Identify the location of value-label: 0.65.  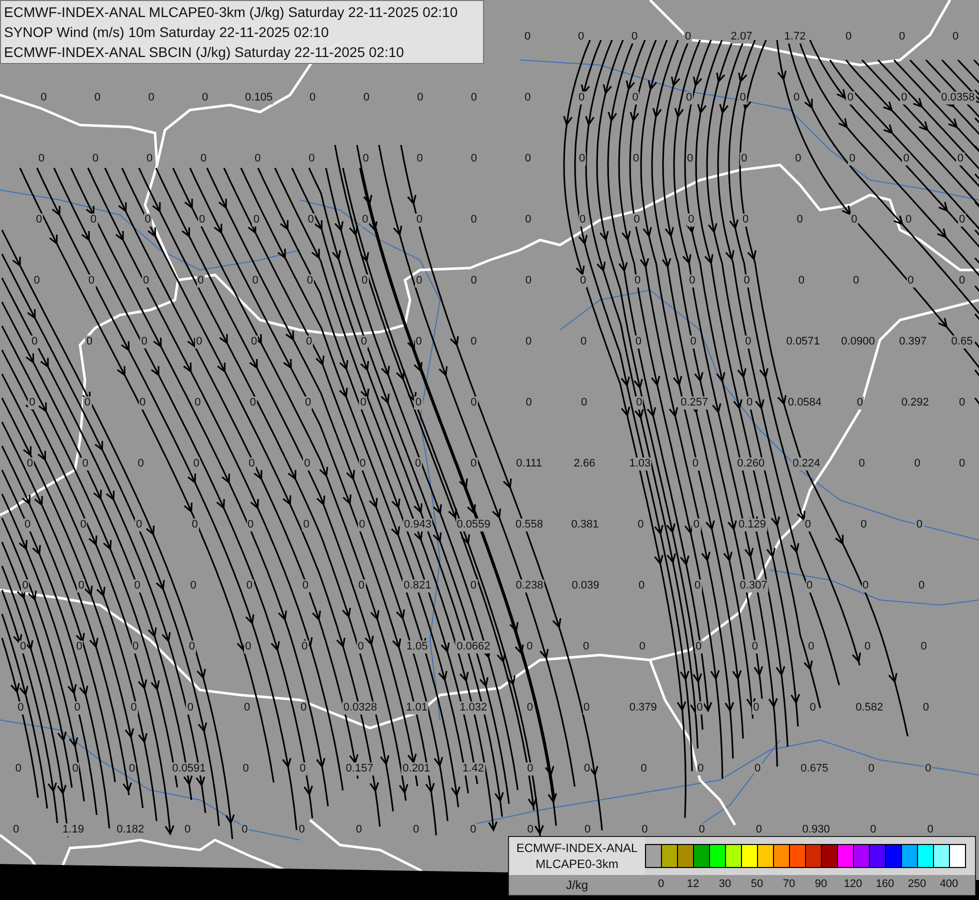
(962, 342).